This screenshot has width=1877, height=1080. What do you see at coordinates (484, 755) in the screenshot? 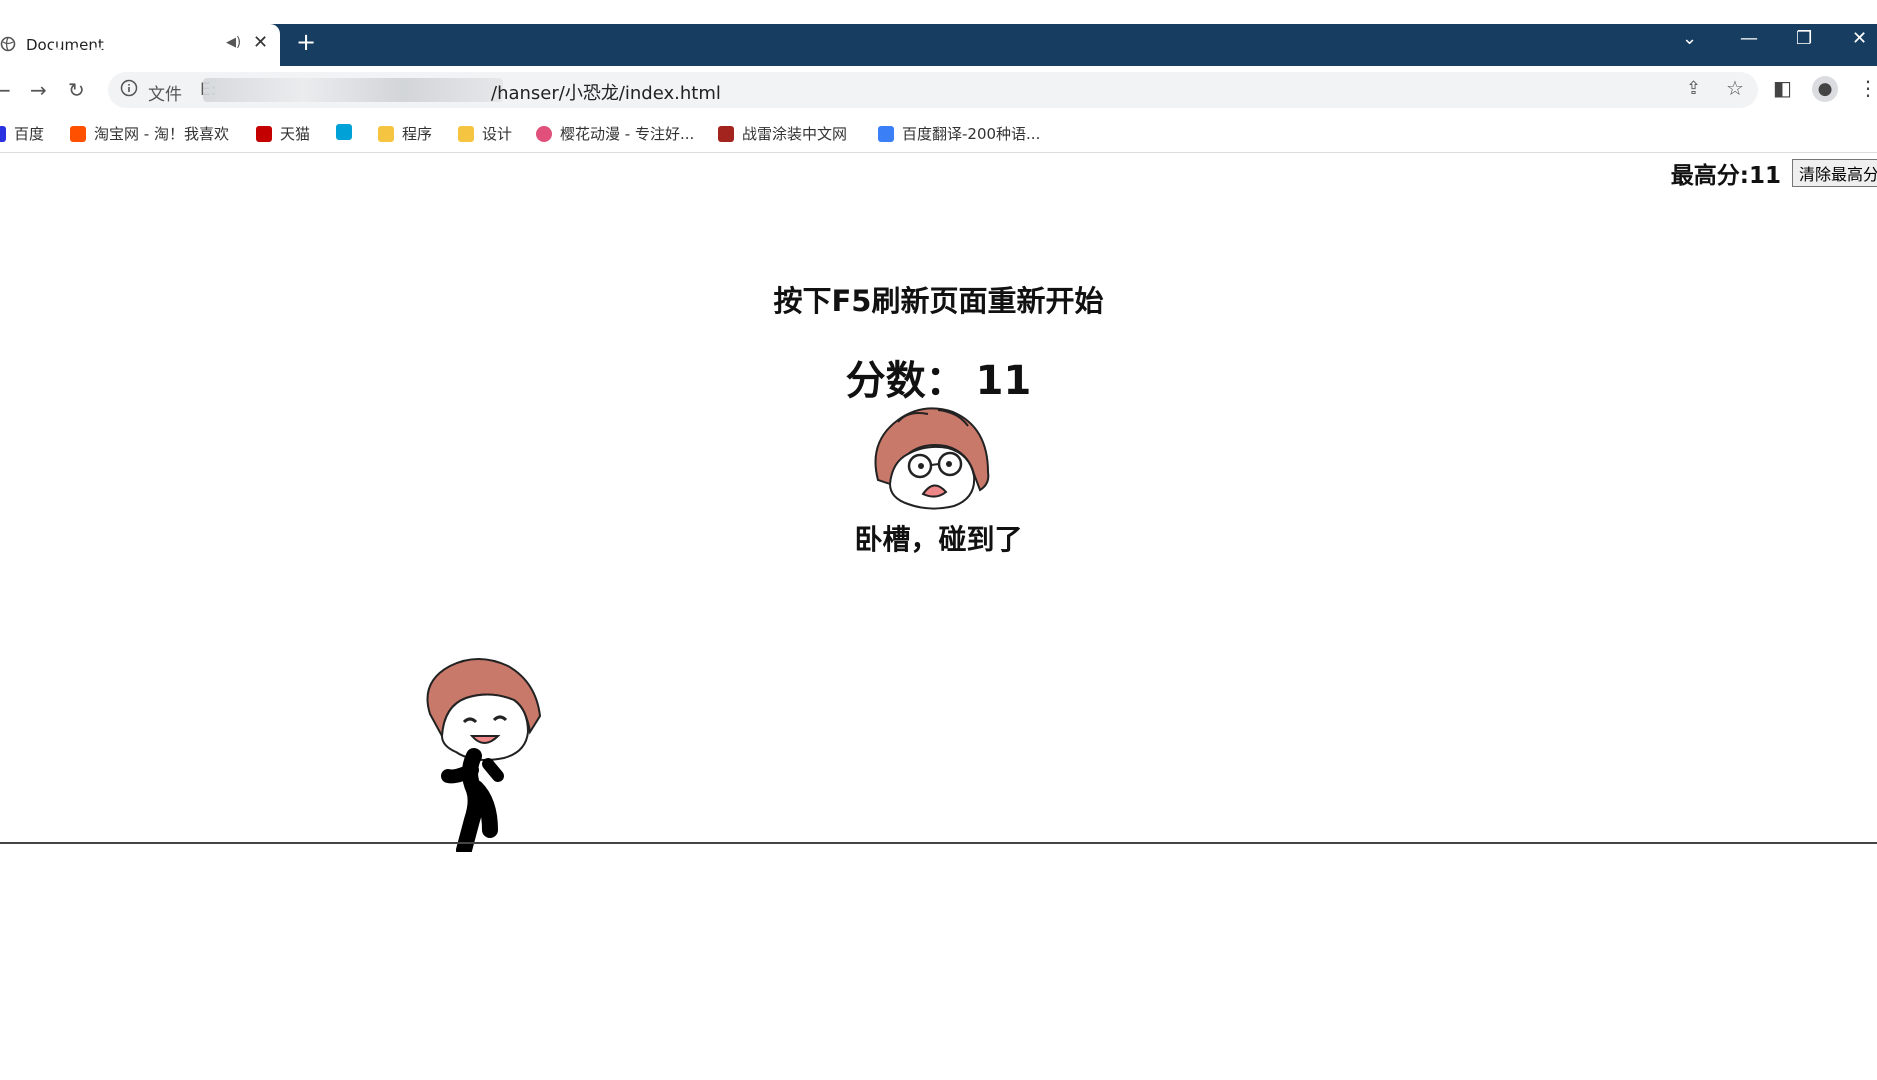
I see `player-character` at bounding box center [484, 755].